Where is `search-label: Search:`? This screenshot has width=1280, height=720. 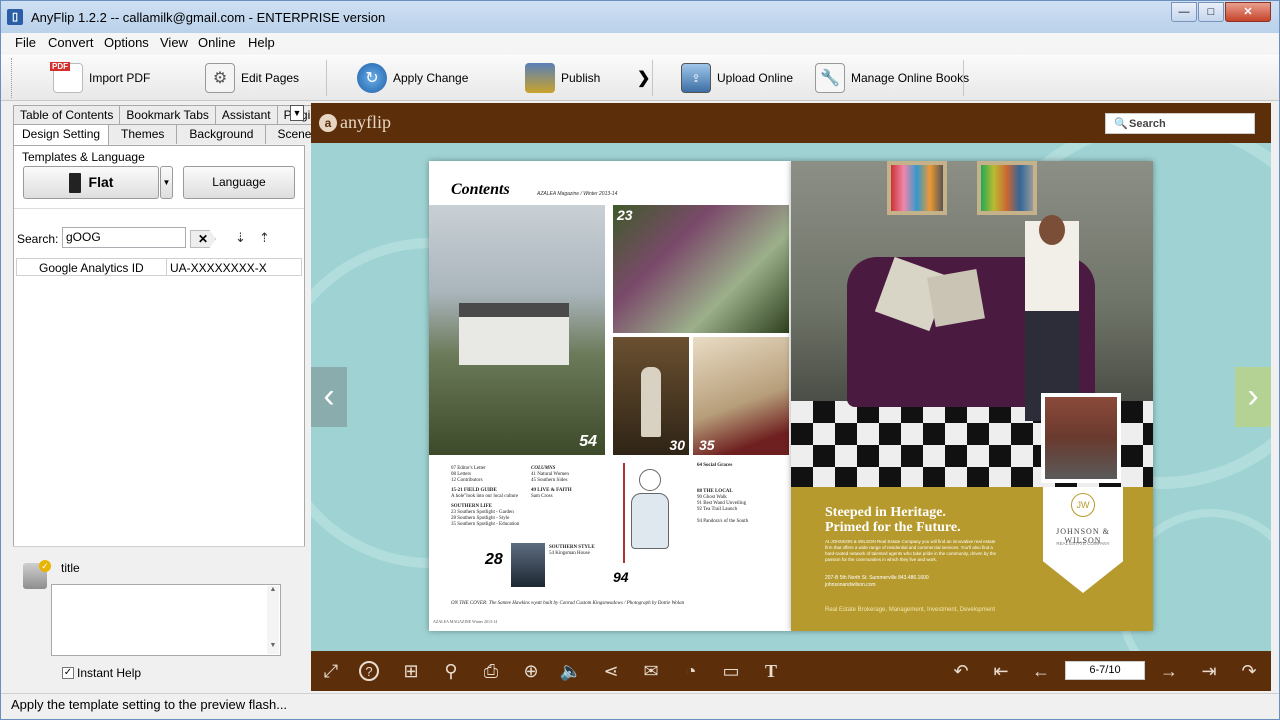 search-label: Search: is located at coordinates (38, 239).